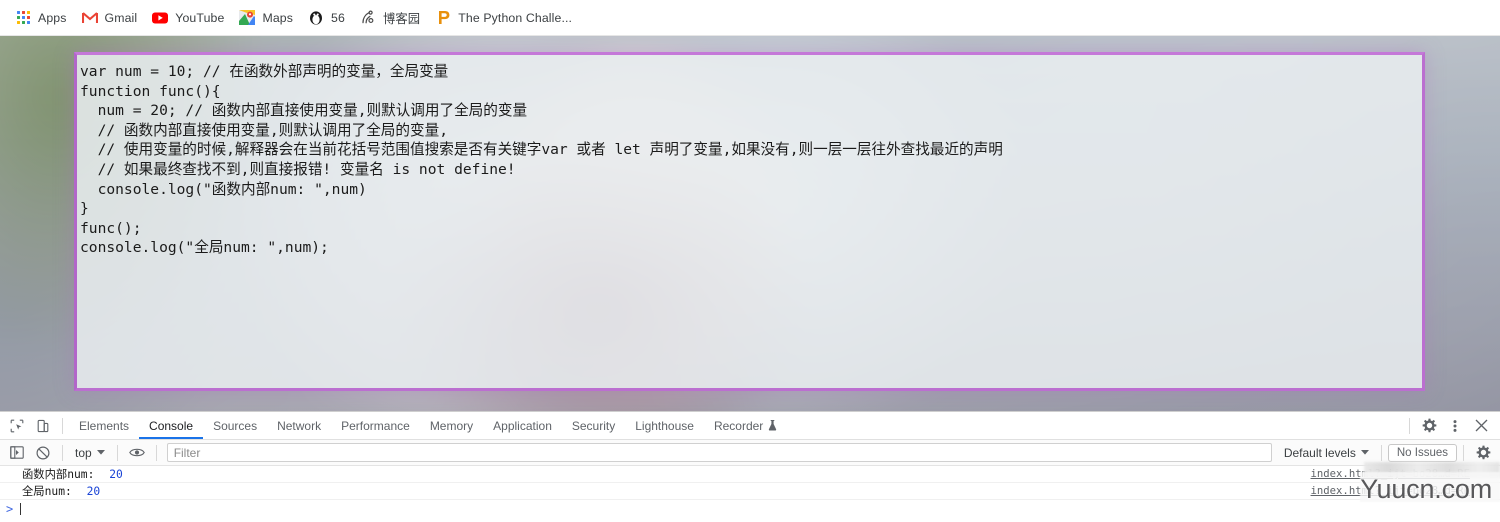  Describe the element at coordinates (278, 17) in the screenshot. I see `bookmark-label: Maps` at that location.